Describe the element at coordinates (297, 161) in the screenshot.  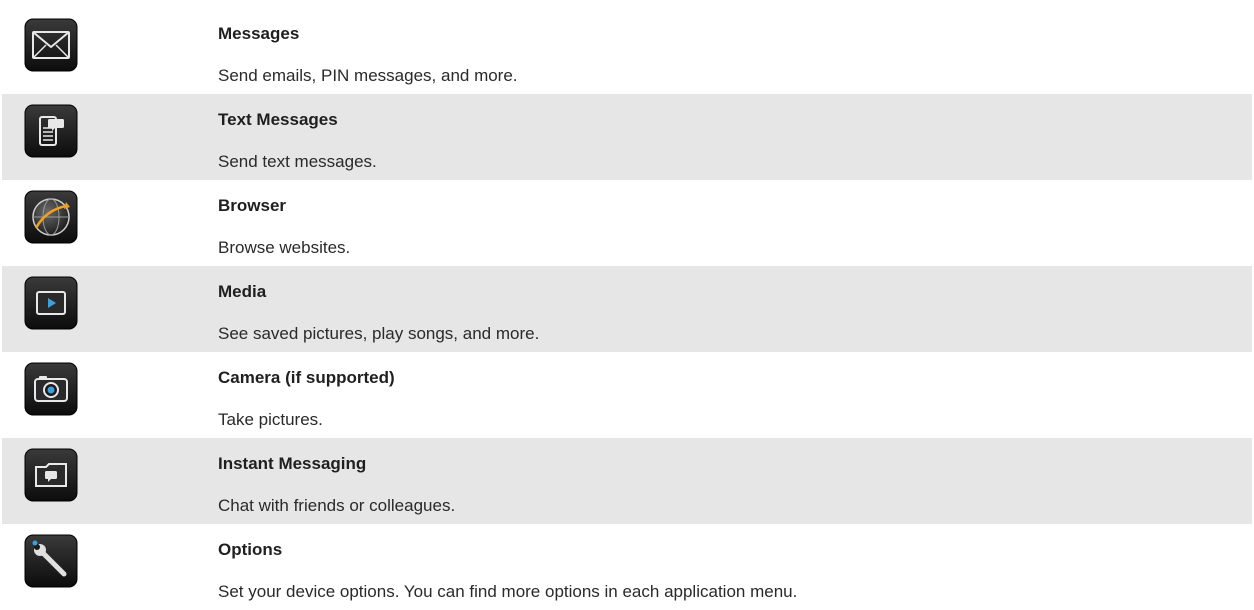
I see `app-description: Send text messages.` at that location.